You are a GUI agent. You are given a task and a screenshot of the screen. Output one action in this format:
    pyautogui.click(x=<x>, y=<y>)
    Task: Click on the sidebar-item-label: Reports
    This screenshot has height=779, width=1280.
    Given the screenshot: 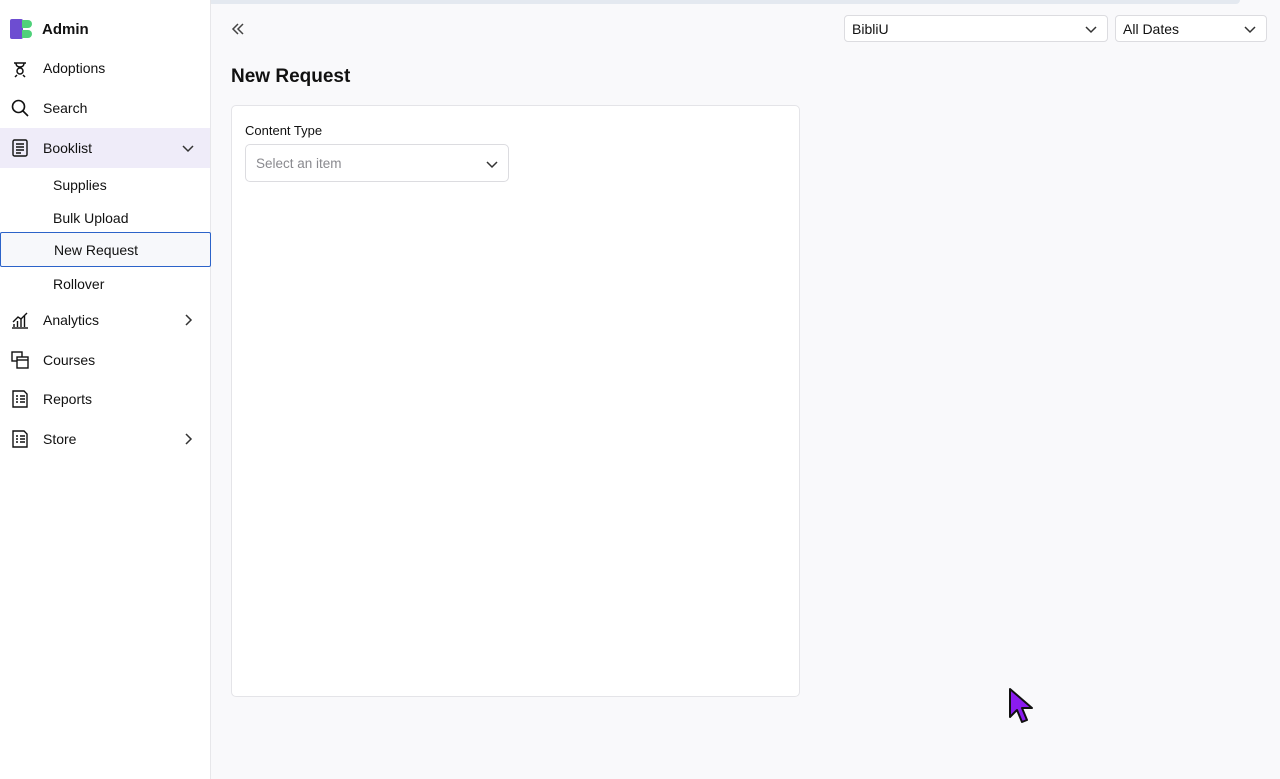 What is the action you would take?
    pyautogui.click(x=68, y=399)
    